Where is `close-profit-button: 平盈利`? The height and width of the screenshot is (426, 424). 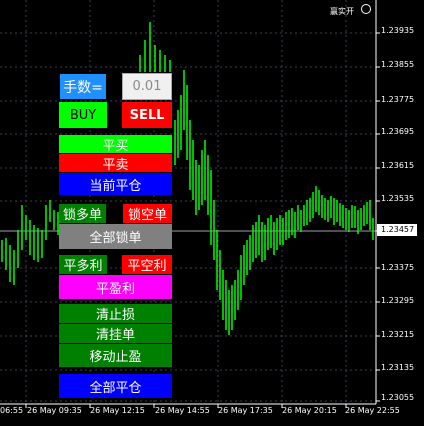 close-profit-button: 平盈利 is located at coordinates (115, 287).